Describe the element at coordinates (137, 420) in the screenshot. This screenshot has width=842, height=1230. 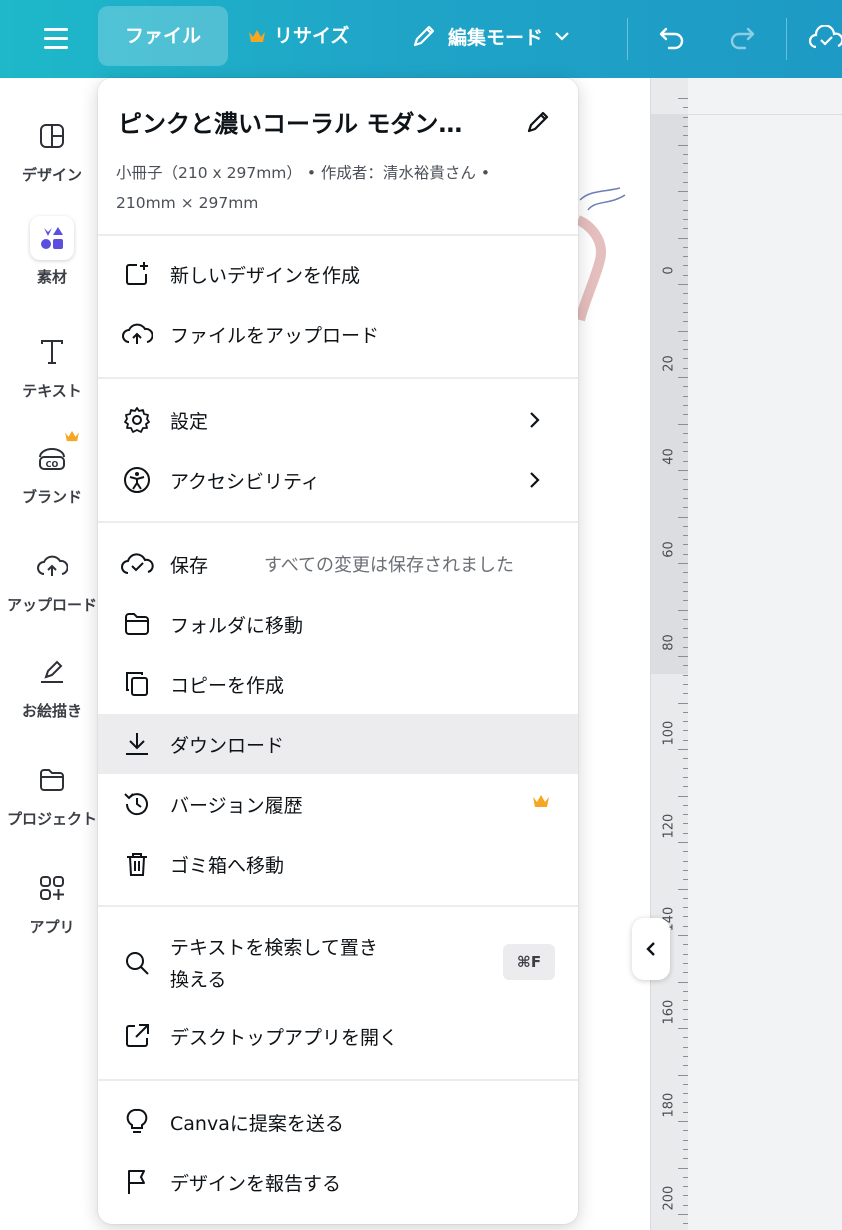
I see `settings-gear-icon` at that location.